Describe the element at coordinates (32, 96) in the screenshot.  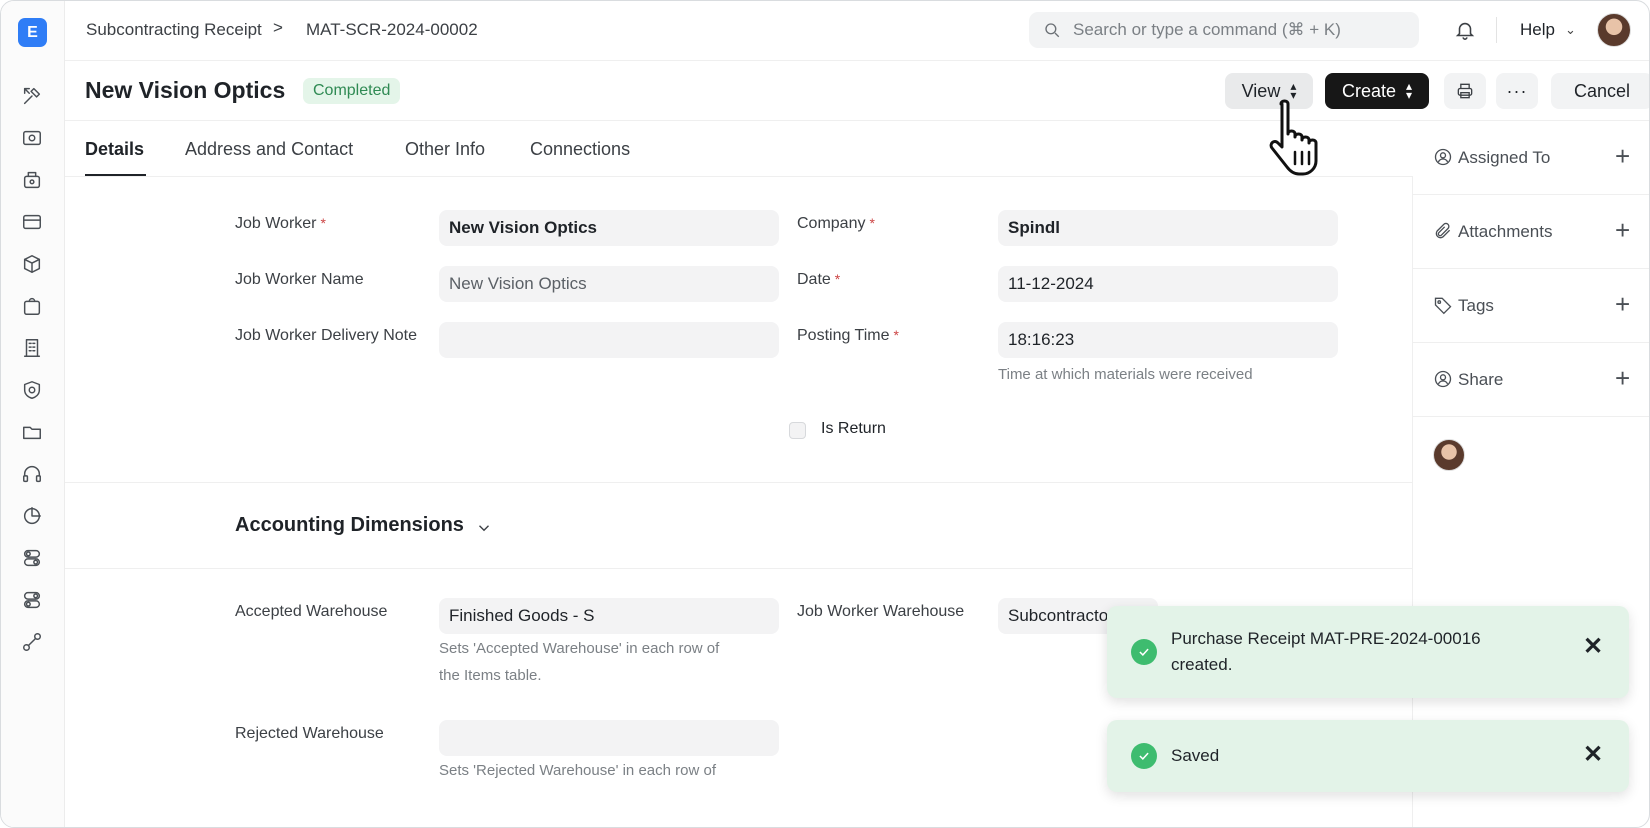
I see `tools-icon` at that location.